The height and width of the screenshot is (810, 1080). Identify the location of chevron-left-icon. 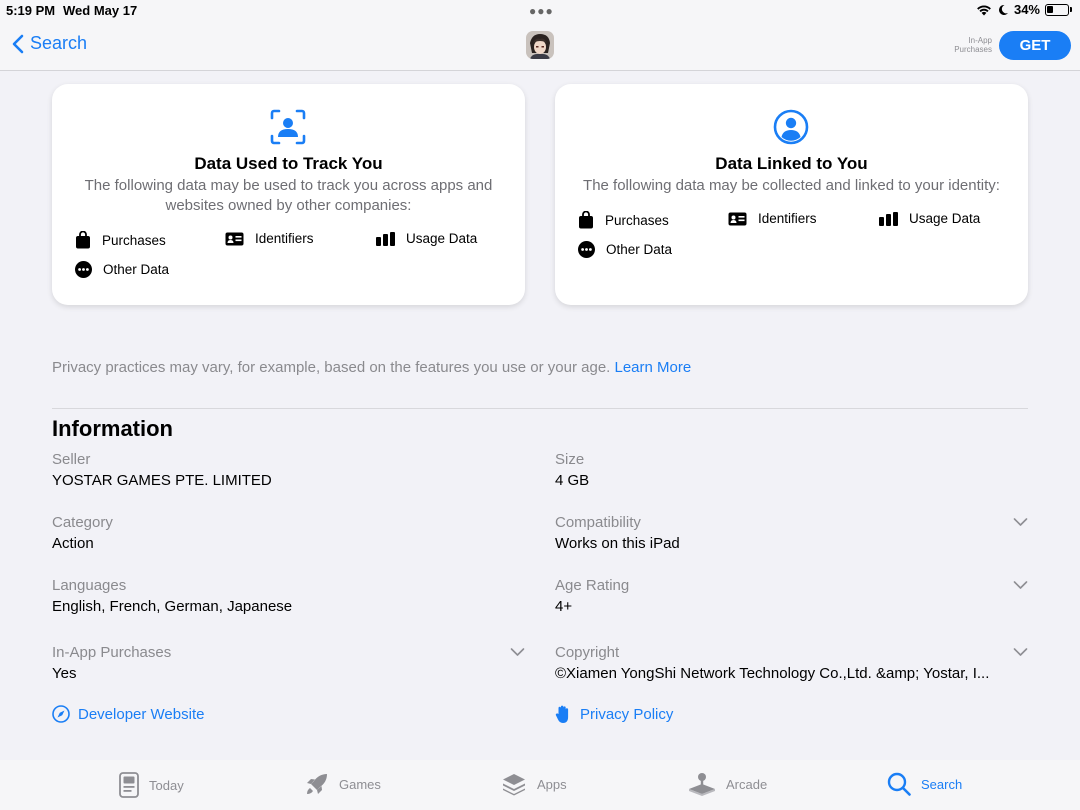
(18, 43).